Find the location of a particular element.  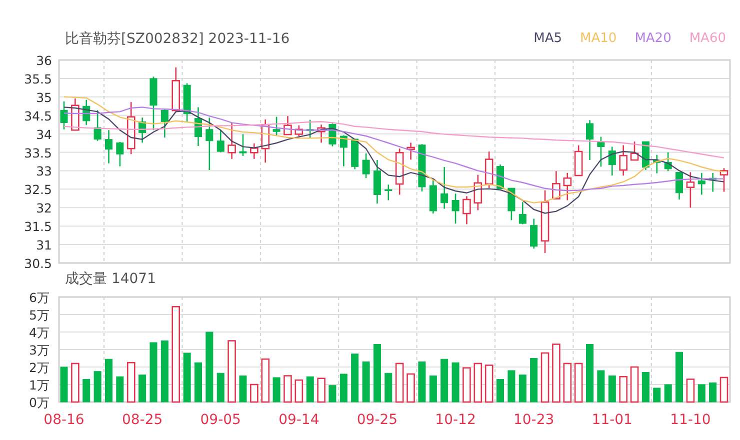

axis-tick-label: 6万 is located at coordinates (39, 297).